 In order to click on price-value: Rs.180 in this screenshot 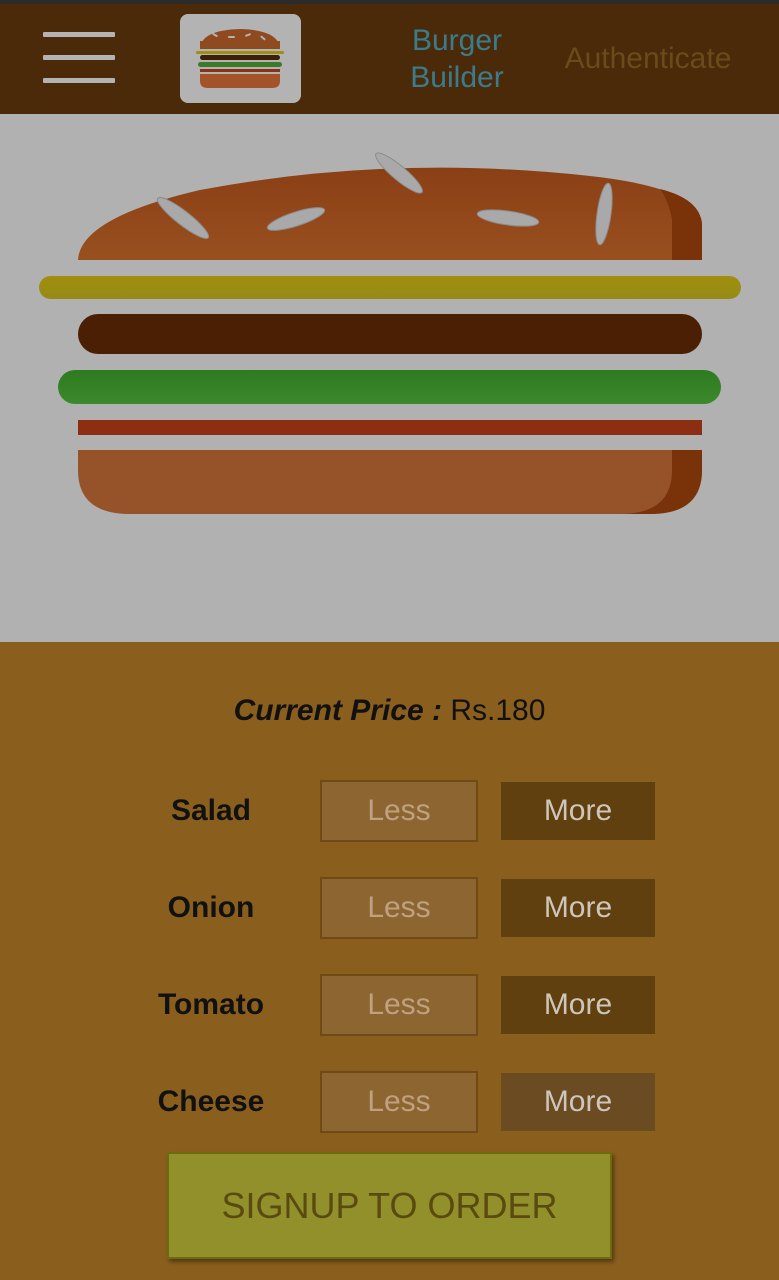, I will do `click(498, 710)`.